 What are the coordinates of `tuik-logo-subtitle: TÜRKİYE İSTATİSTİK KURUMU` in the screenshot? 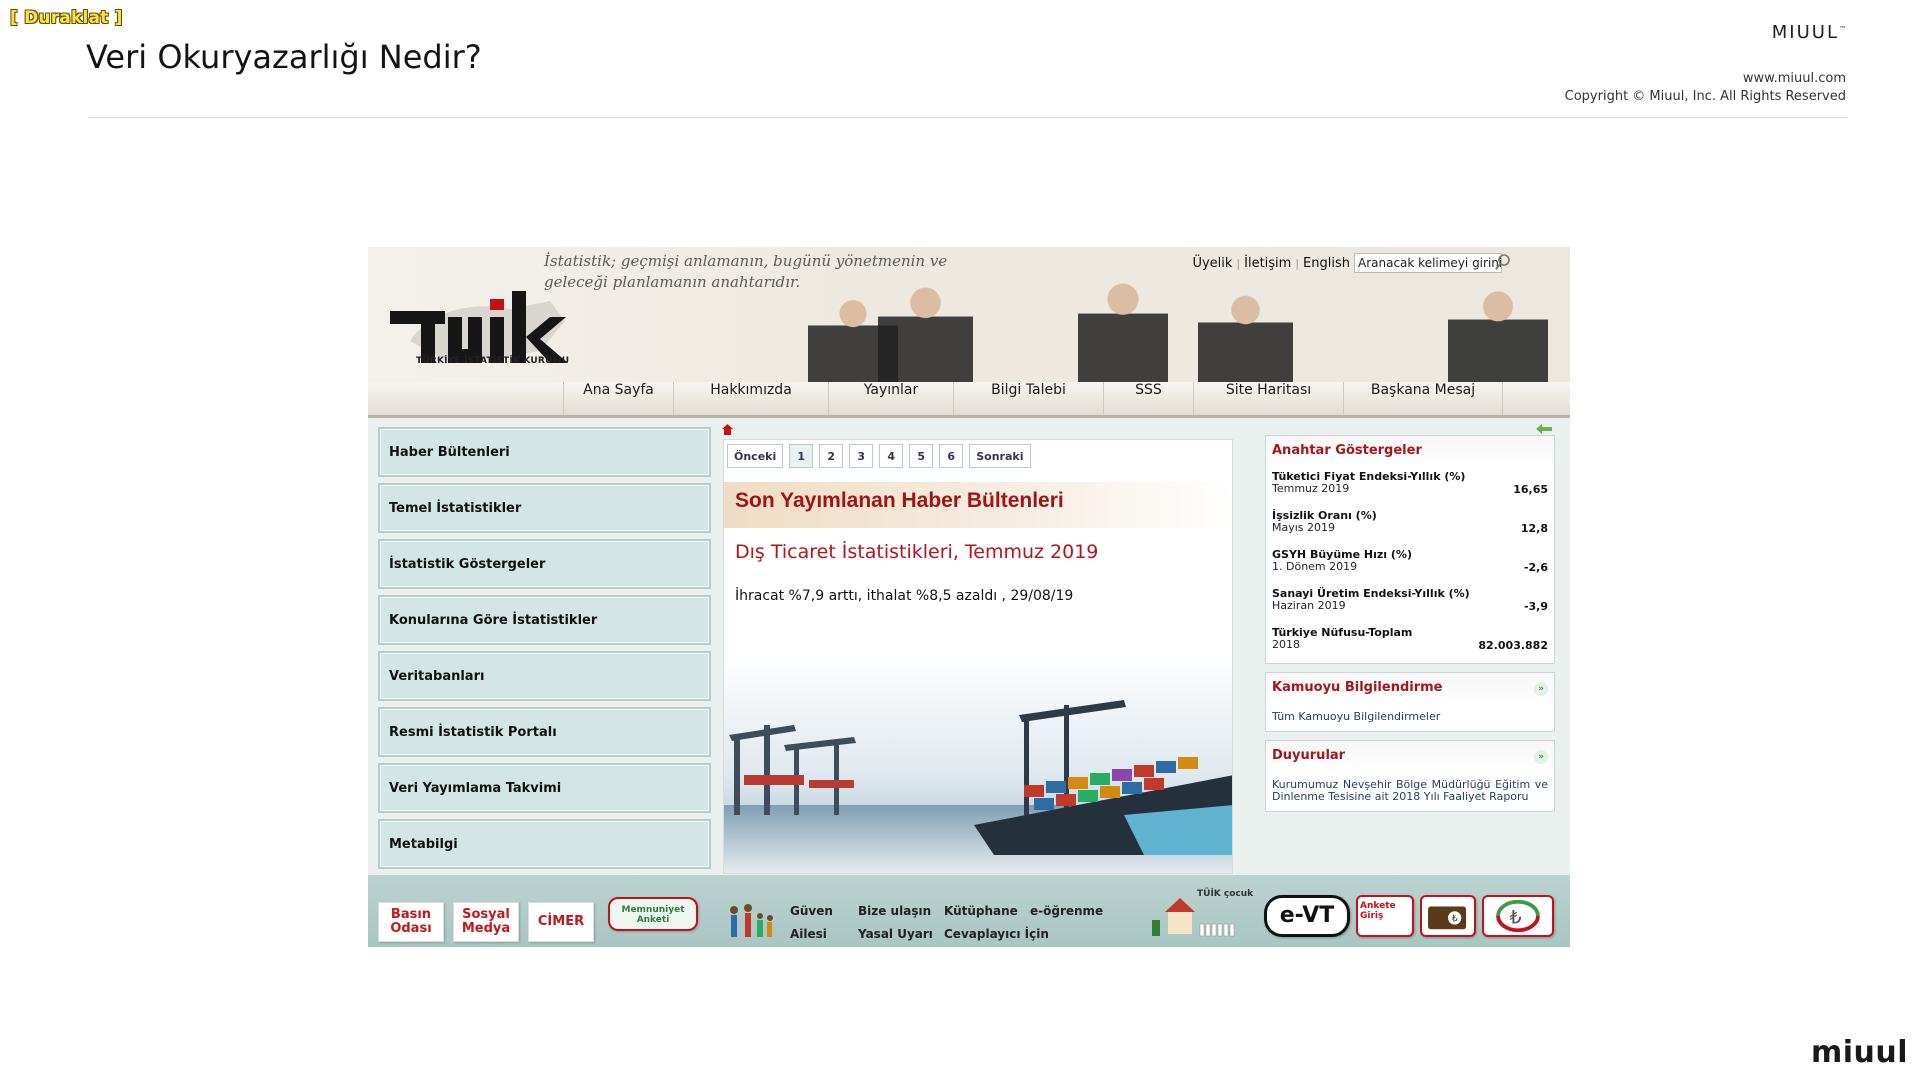 It's located at (493, 361).